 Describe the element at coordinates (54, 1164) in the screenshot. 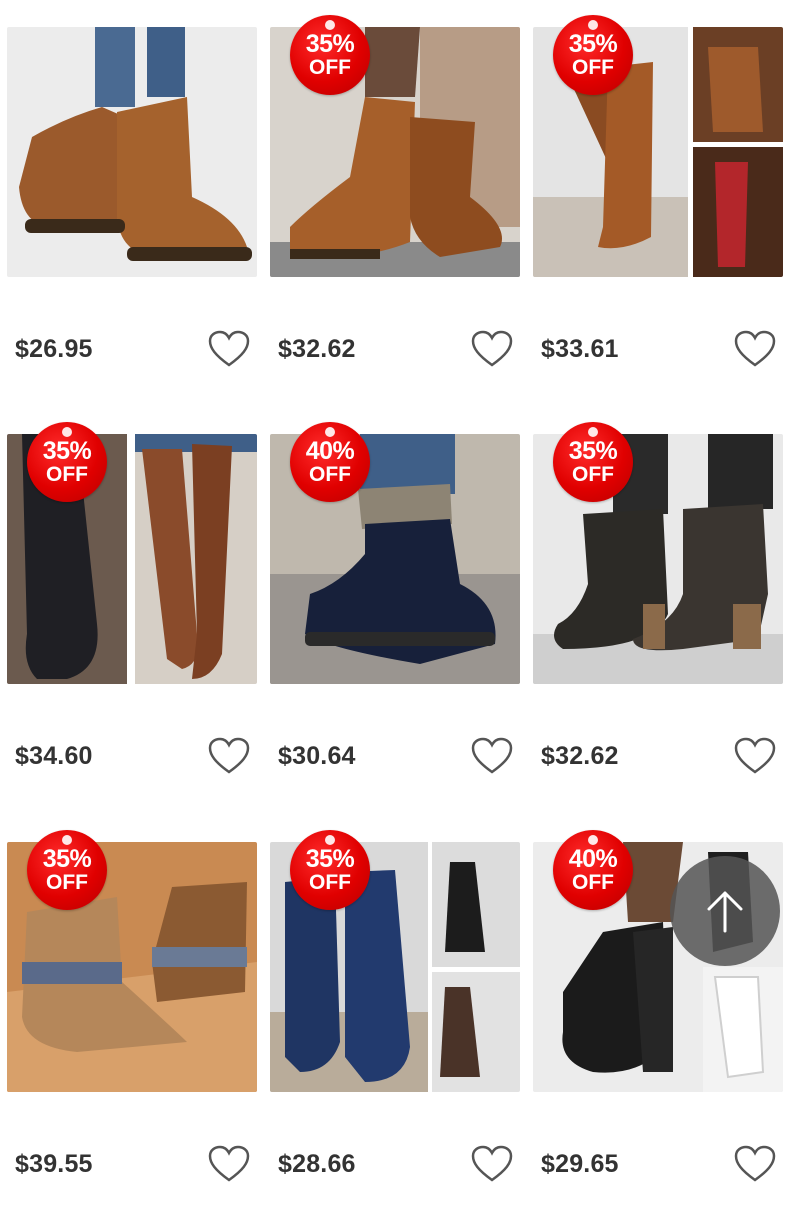

I see `product-price: $39.55` at that location.